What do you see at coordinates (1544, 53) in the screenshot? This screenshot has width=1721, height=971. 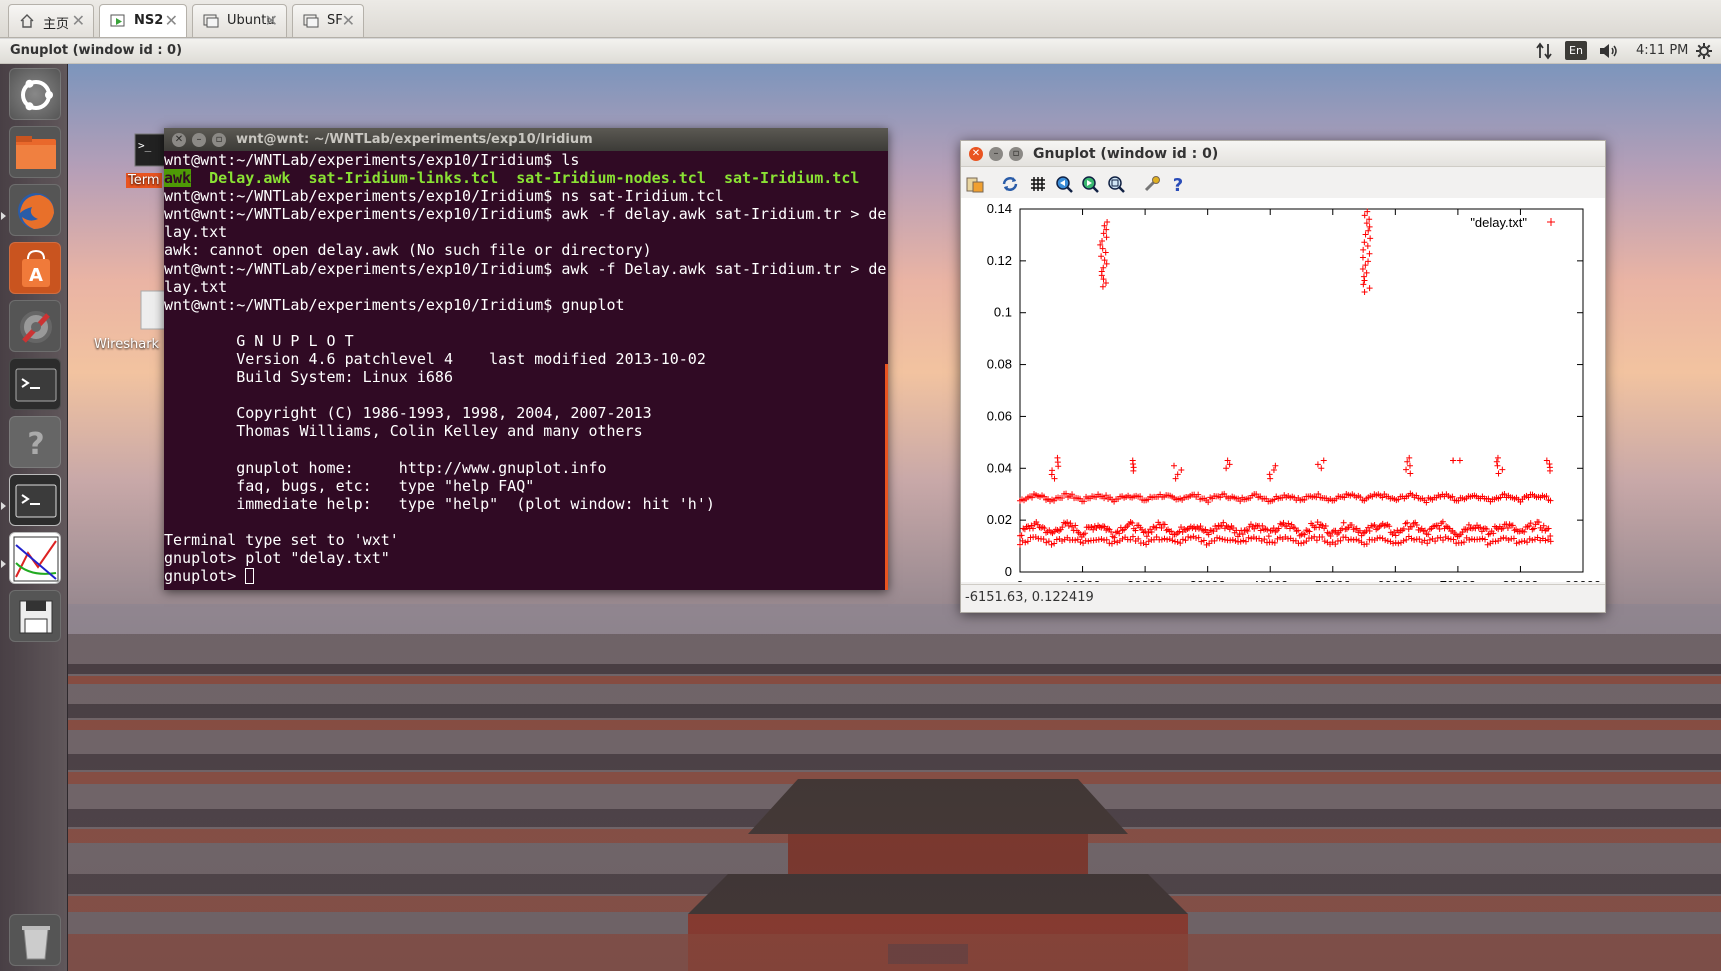 I see `network-icon` at bounding box center [1544, 53].